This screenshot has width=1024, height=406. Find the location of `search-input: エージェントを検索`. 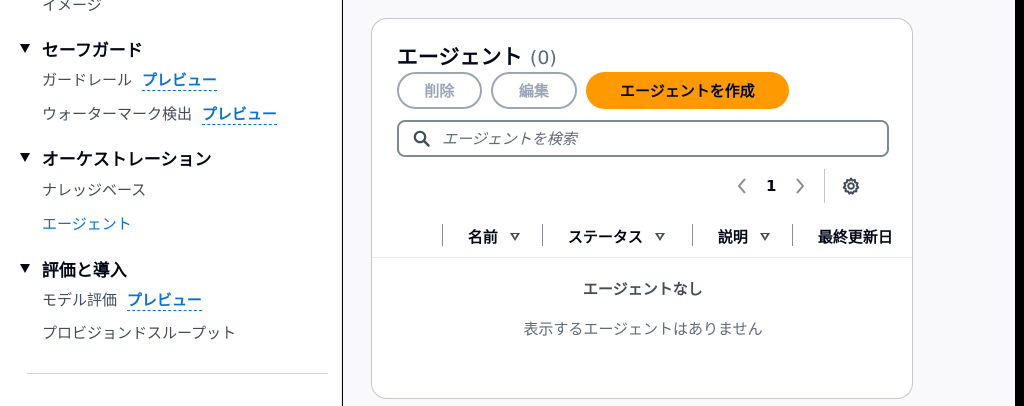

search-input: エージェントを検索 is located at coordinates (643, 138).